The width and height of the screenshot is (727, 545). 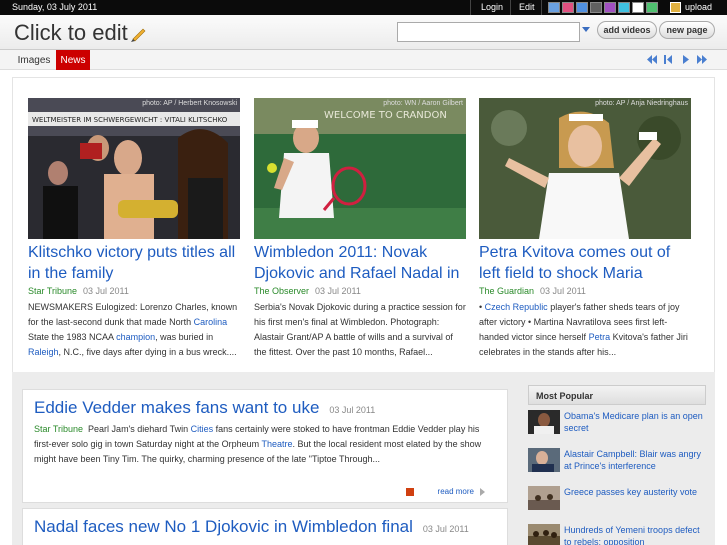 I want to click on photo-credit: photo: AP / Anja Niedringhaus, so click(x=641, y=103).